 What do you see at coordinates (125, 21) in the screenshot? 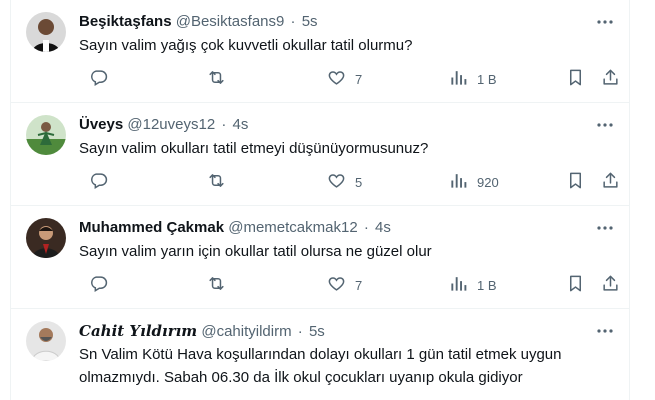
I see `display-name: Beşiktaşfans` at bounding box center [125, 21].